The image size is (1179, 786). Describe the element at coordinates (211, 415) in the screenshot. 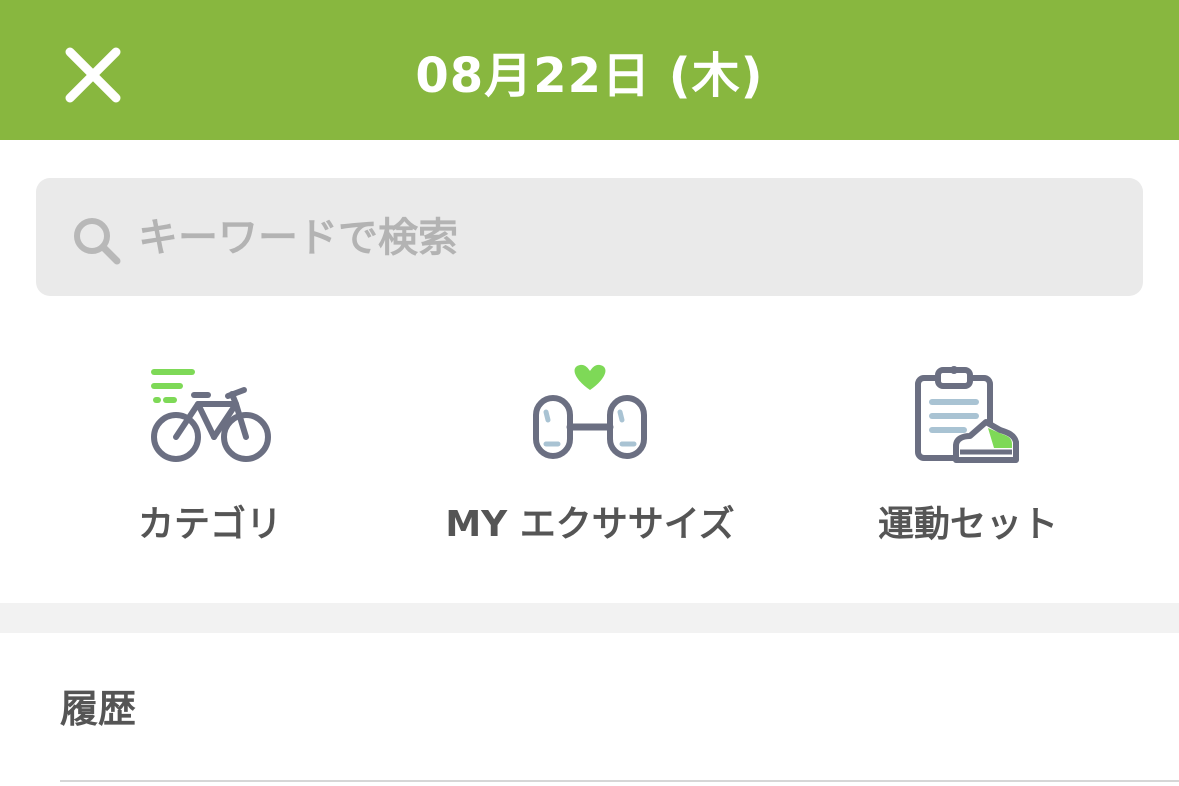

I see `bicycle-icon` at that location.